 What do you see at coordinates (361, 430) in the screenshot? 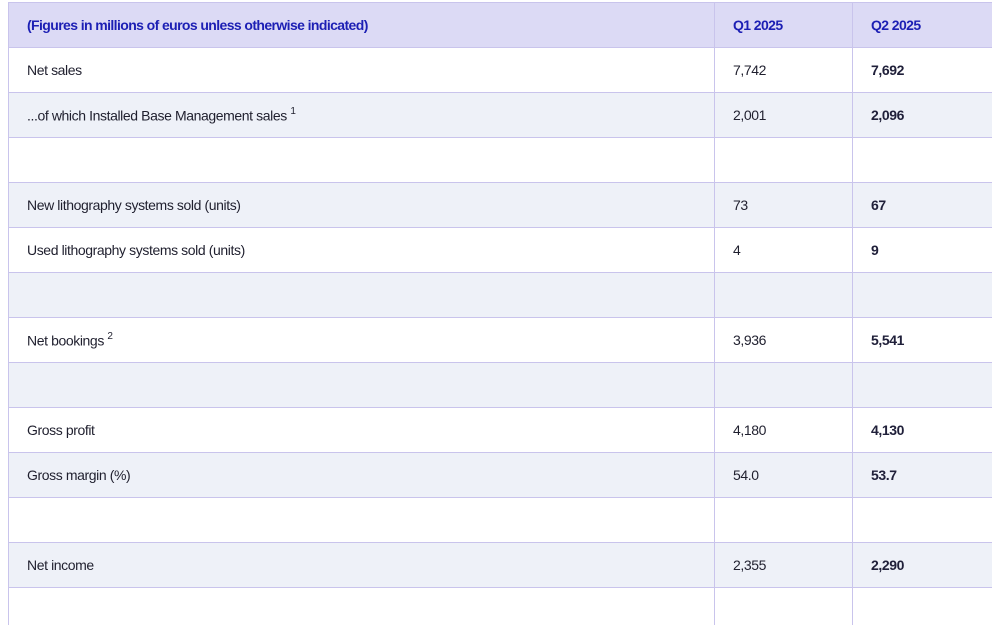
I see `row-label: Gross profit` at bounding box center [361, 430].